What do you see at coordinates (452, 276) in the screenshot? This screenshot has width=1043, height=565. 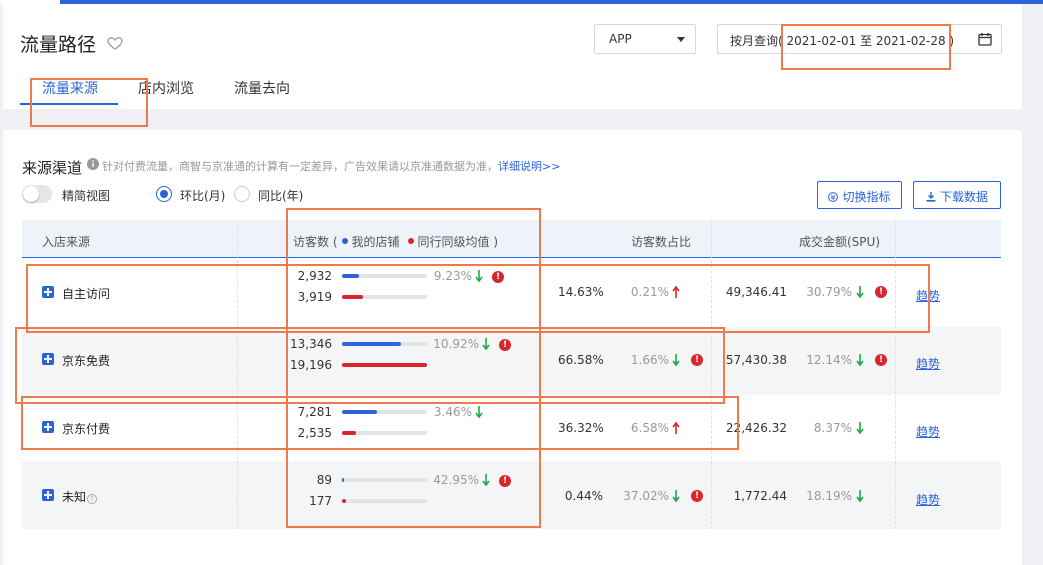 I see `visitor-change: 9.23%` at bounding box center [452, 276].